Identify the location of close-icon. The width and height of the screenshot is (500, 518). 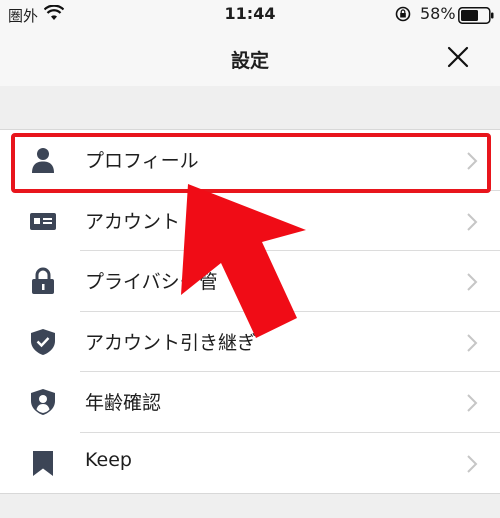
(458, 57).